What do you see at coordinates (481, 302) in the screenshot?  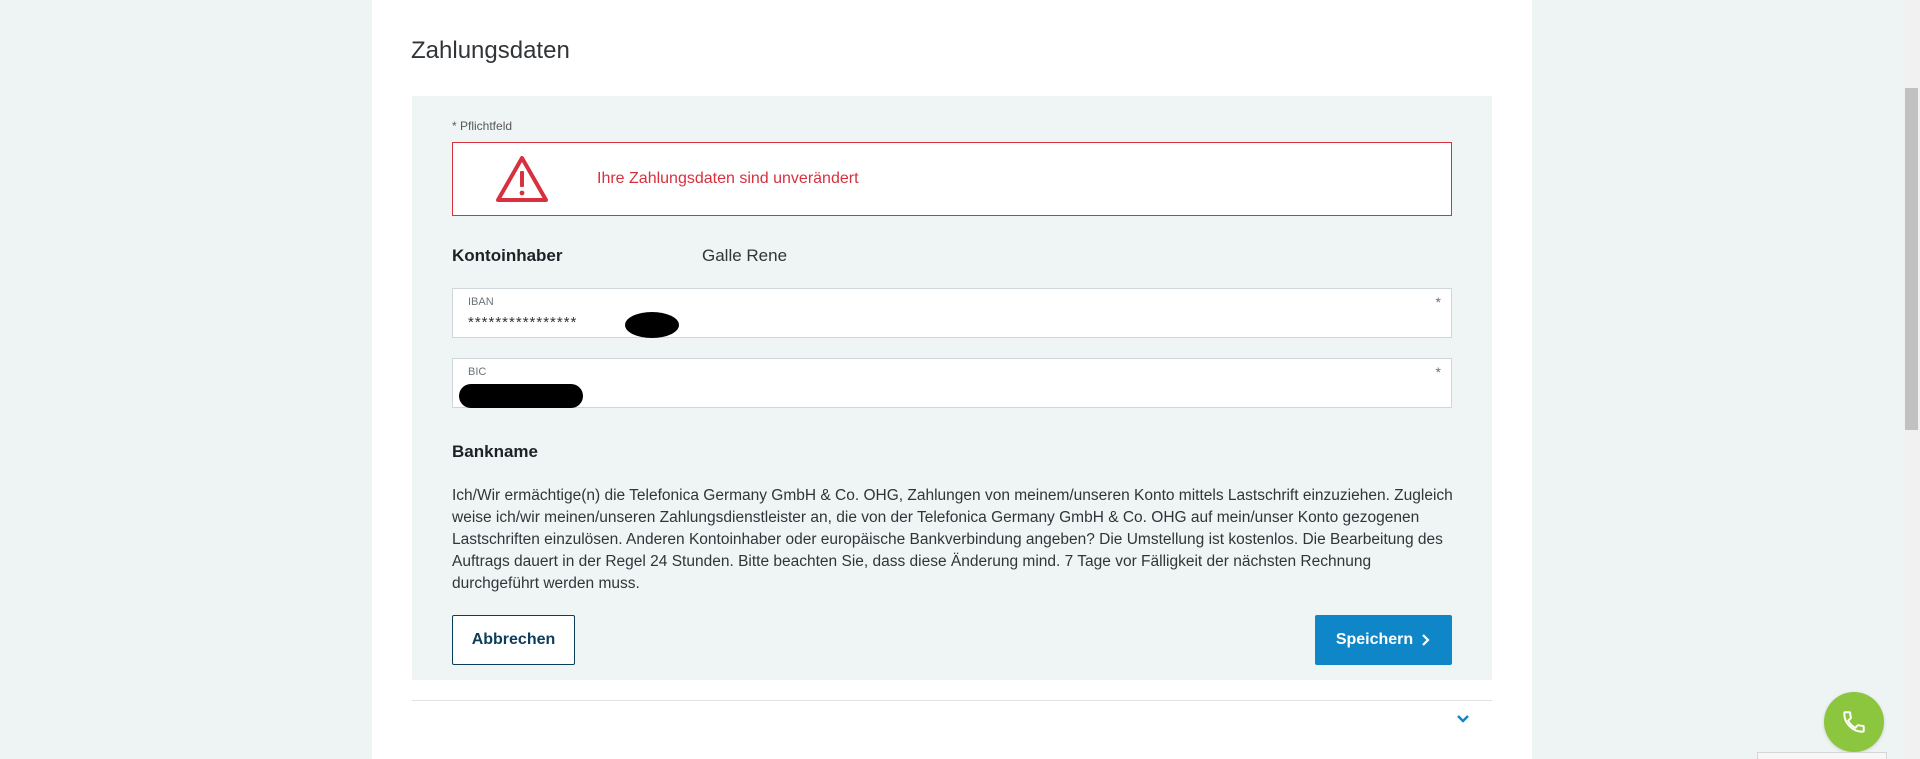 I see `iban-label: IBAN` at bounding box center [481, 302].